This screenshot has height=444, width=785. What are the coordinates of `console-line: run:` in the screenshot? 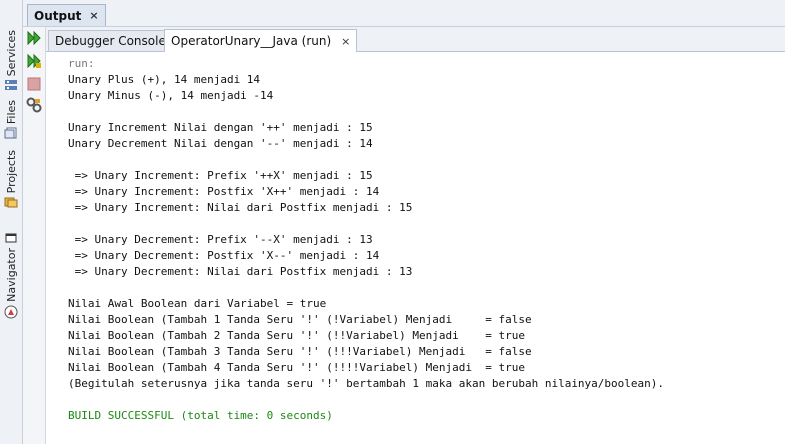 It's located at (81, 63).